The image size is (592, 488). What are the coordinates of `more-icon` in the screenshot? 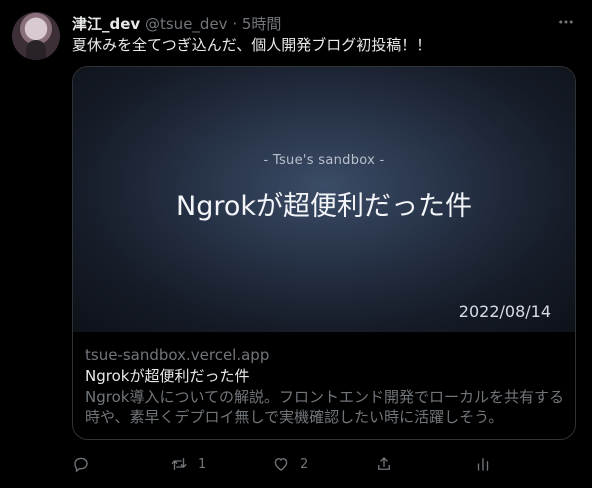 It's located at (566, 22).